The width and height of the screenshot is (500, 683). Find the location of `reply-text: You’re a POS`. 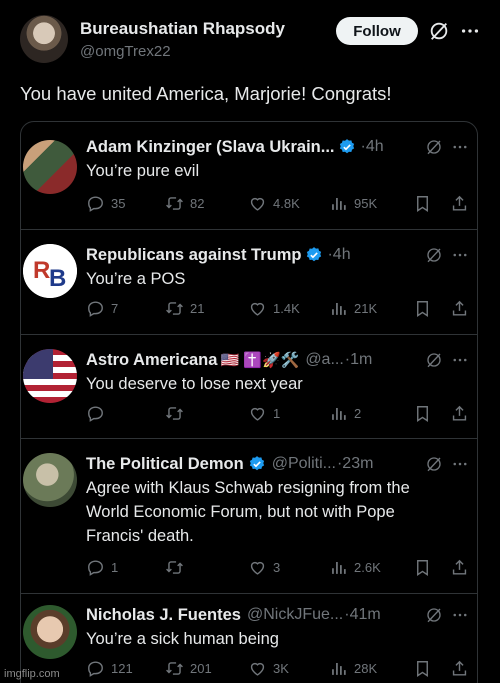

reply-text: You’re a POS is located at coordinates (136, 279).